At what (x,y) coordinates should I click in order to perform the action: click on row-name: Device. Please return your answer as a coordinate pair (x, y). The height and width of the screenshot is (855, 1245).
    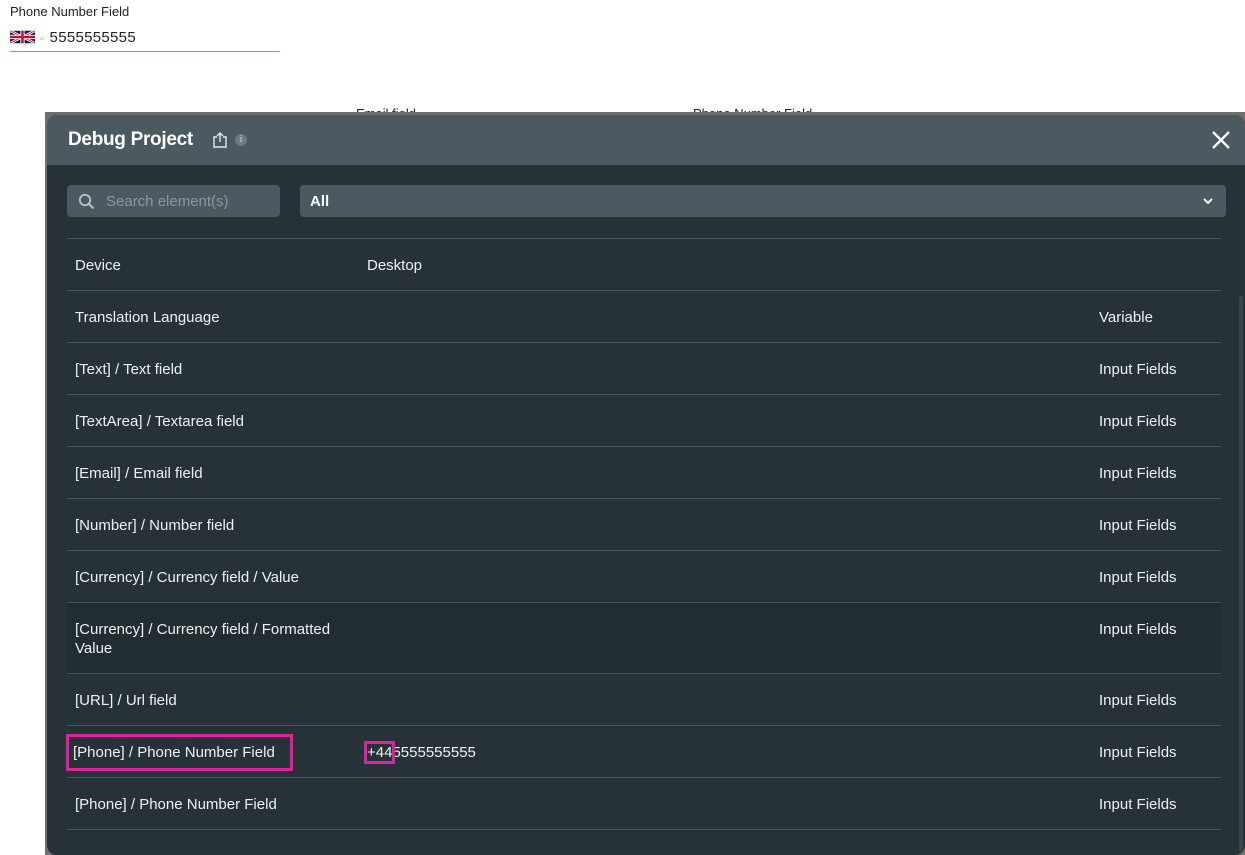
    Looking at the image, I should click on (98, 265).